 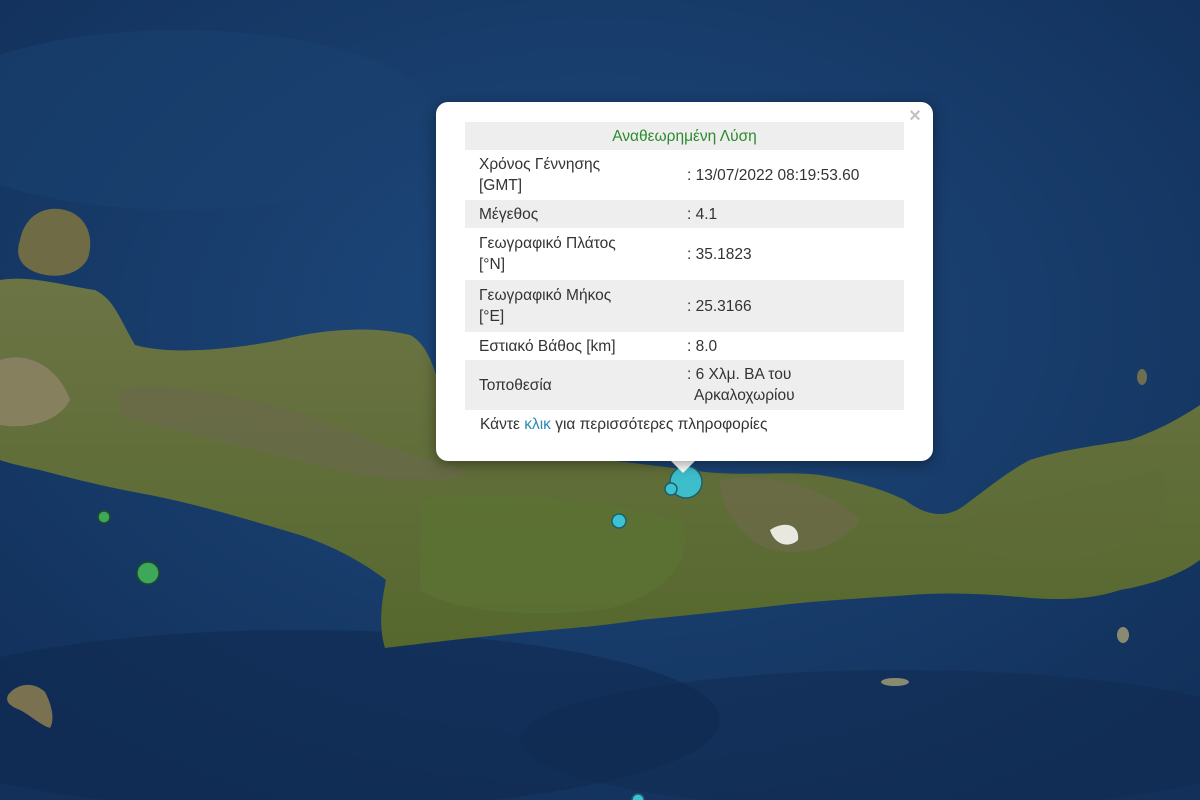 I want to click on table-row-magnitude: Μέγεθος : 4.1, so click(x=684, y=214).